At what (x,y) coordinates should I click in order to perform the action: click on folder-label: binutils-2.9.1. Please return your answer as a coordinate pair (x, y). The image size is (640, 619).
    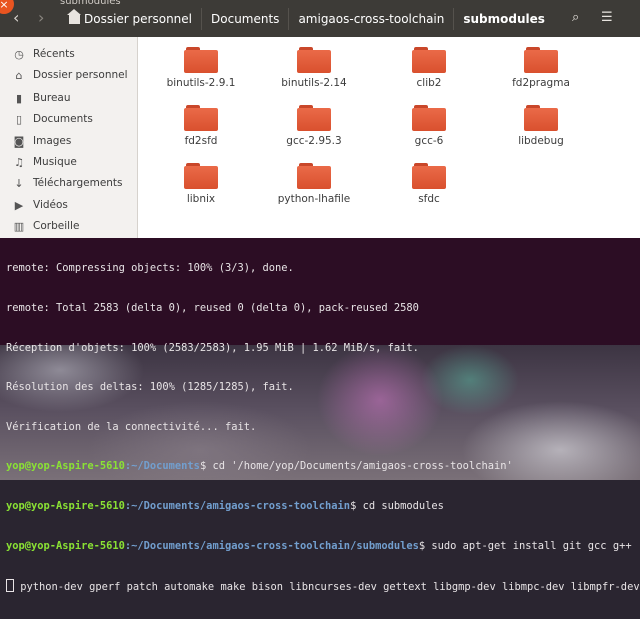
    Looking at the image, I should click on (201, 83).